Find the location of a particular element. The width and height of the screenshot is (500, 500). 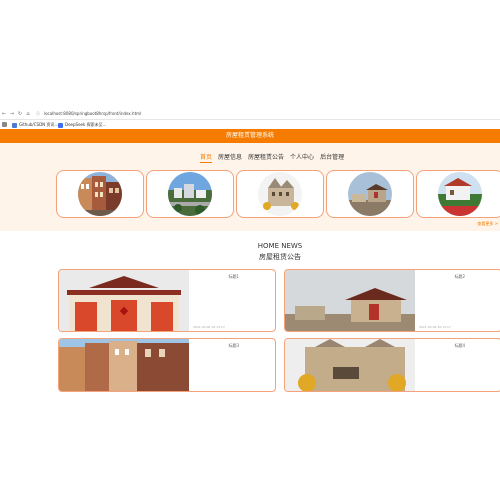

menu-item-profile: 个人中心 is located at coordinates (302, 157).